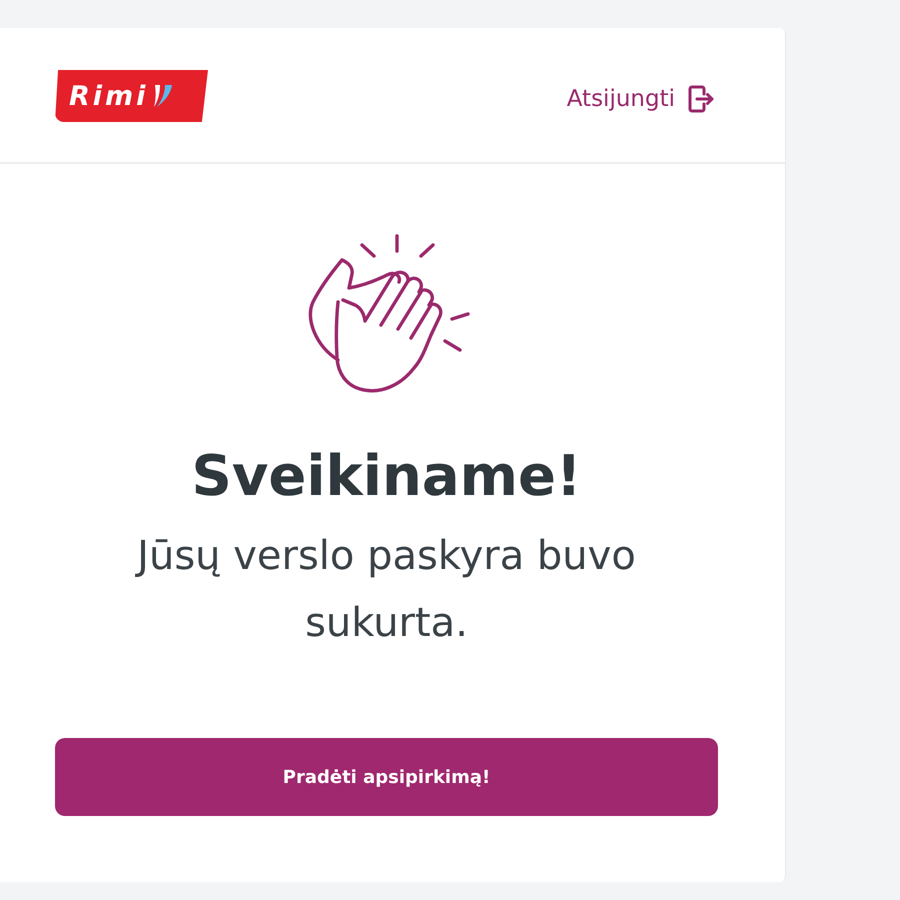 The image size is (900, 900). I want to click on success-title: Sveikiname!, so click(387, 477).